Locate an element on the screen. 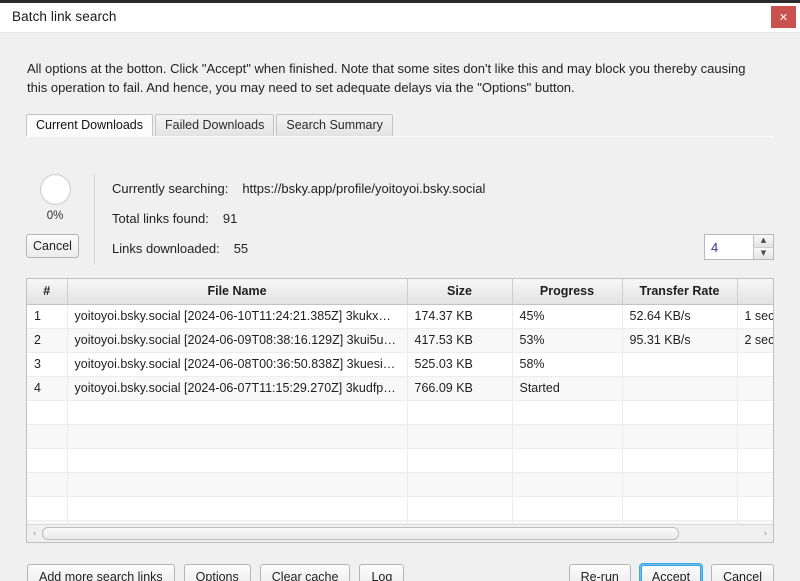 The height and width of the screenshot is (581, 800). cancel-search-button: Cancel is located at coordinates (52, 246).